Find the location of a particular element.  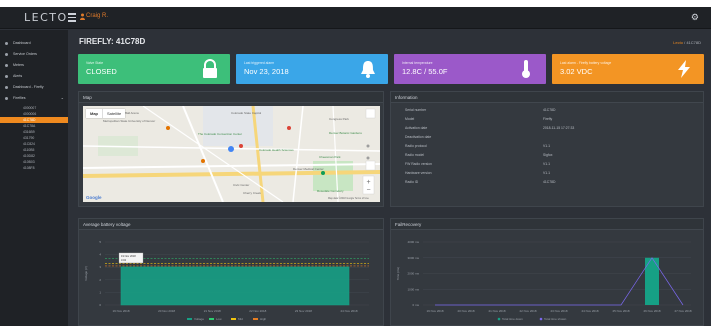

x-tick-label: 20 Nov 2018 is located at coordinates (465, 311).